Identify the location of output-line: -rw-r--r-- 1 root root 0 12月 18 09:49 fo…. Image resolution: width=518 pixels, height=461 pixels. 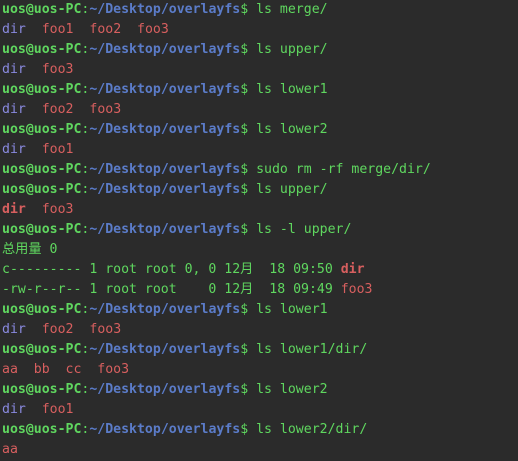
(259, 290).